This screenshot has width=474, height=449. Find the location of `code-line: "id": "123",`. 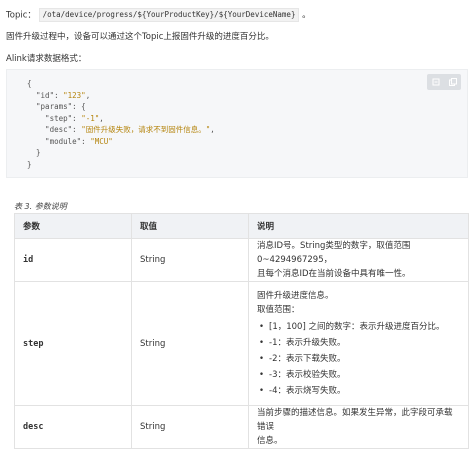

code-line: "id": "123", is located at coordinates (121, 96).